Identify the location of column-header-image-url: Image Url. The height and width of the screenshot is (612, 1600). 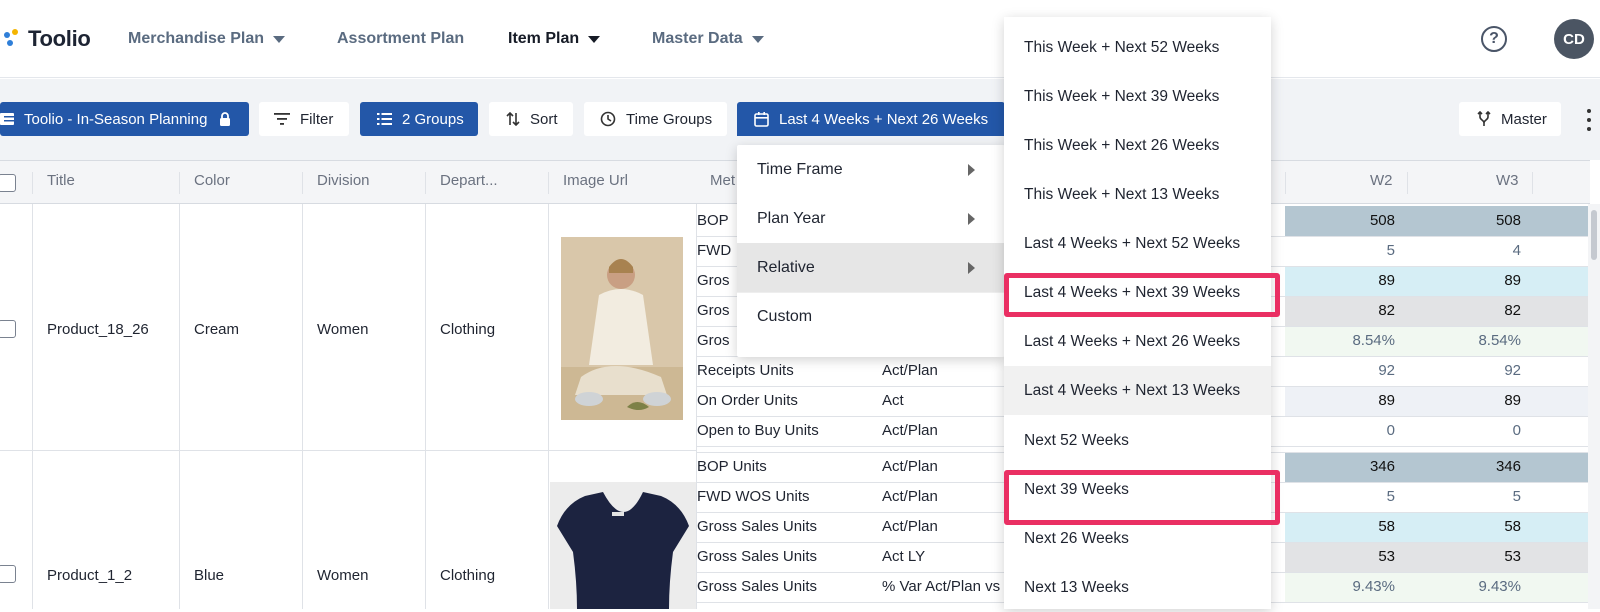
(595, 180).